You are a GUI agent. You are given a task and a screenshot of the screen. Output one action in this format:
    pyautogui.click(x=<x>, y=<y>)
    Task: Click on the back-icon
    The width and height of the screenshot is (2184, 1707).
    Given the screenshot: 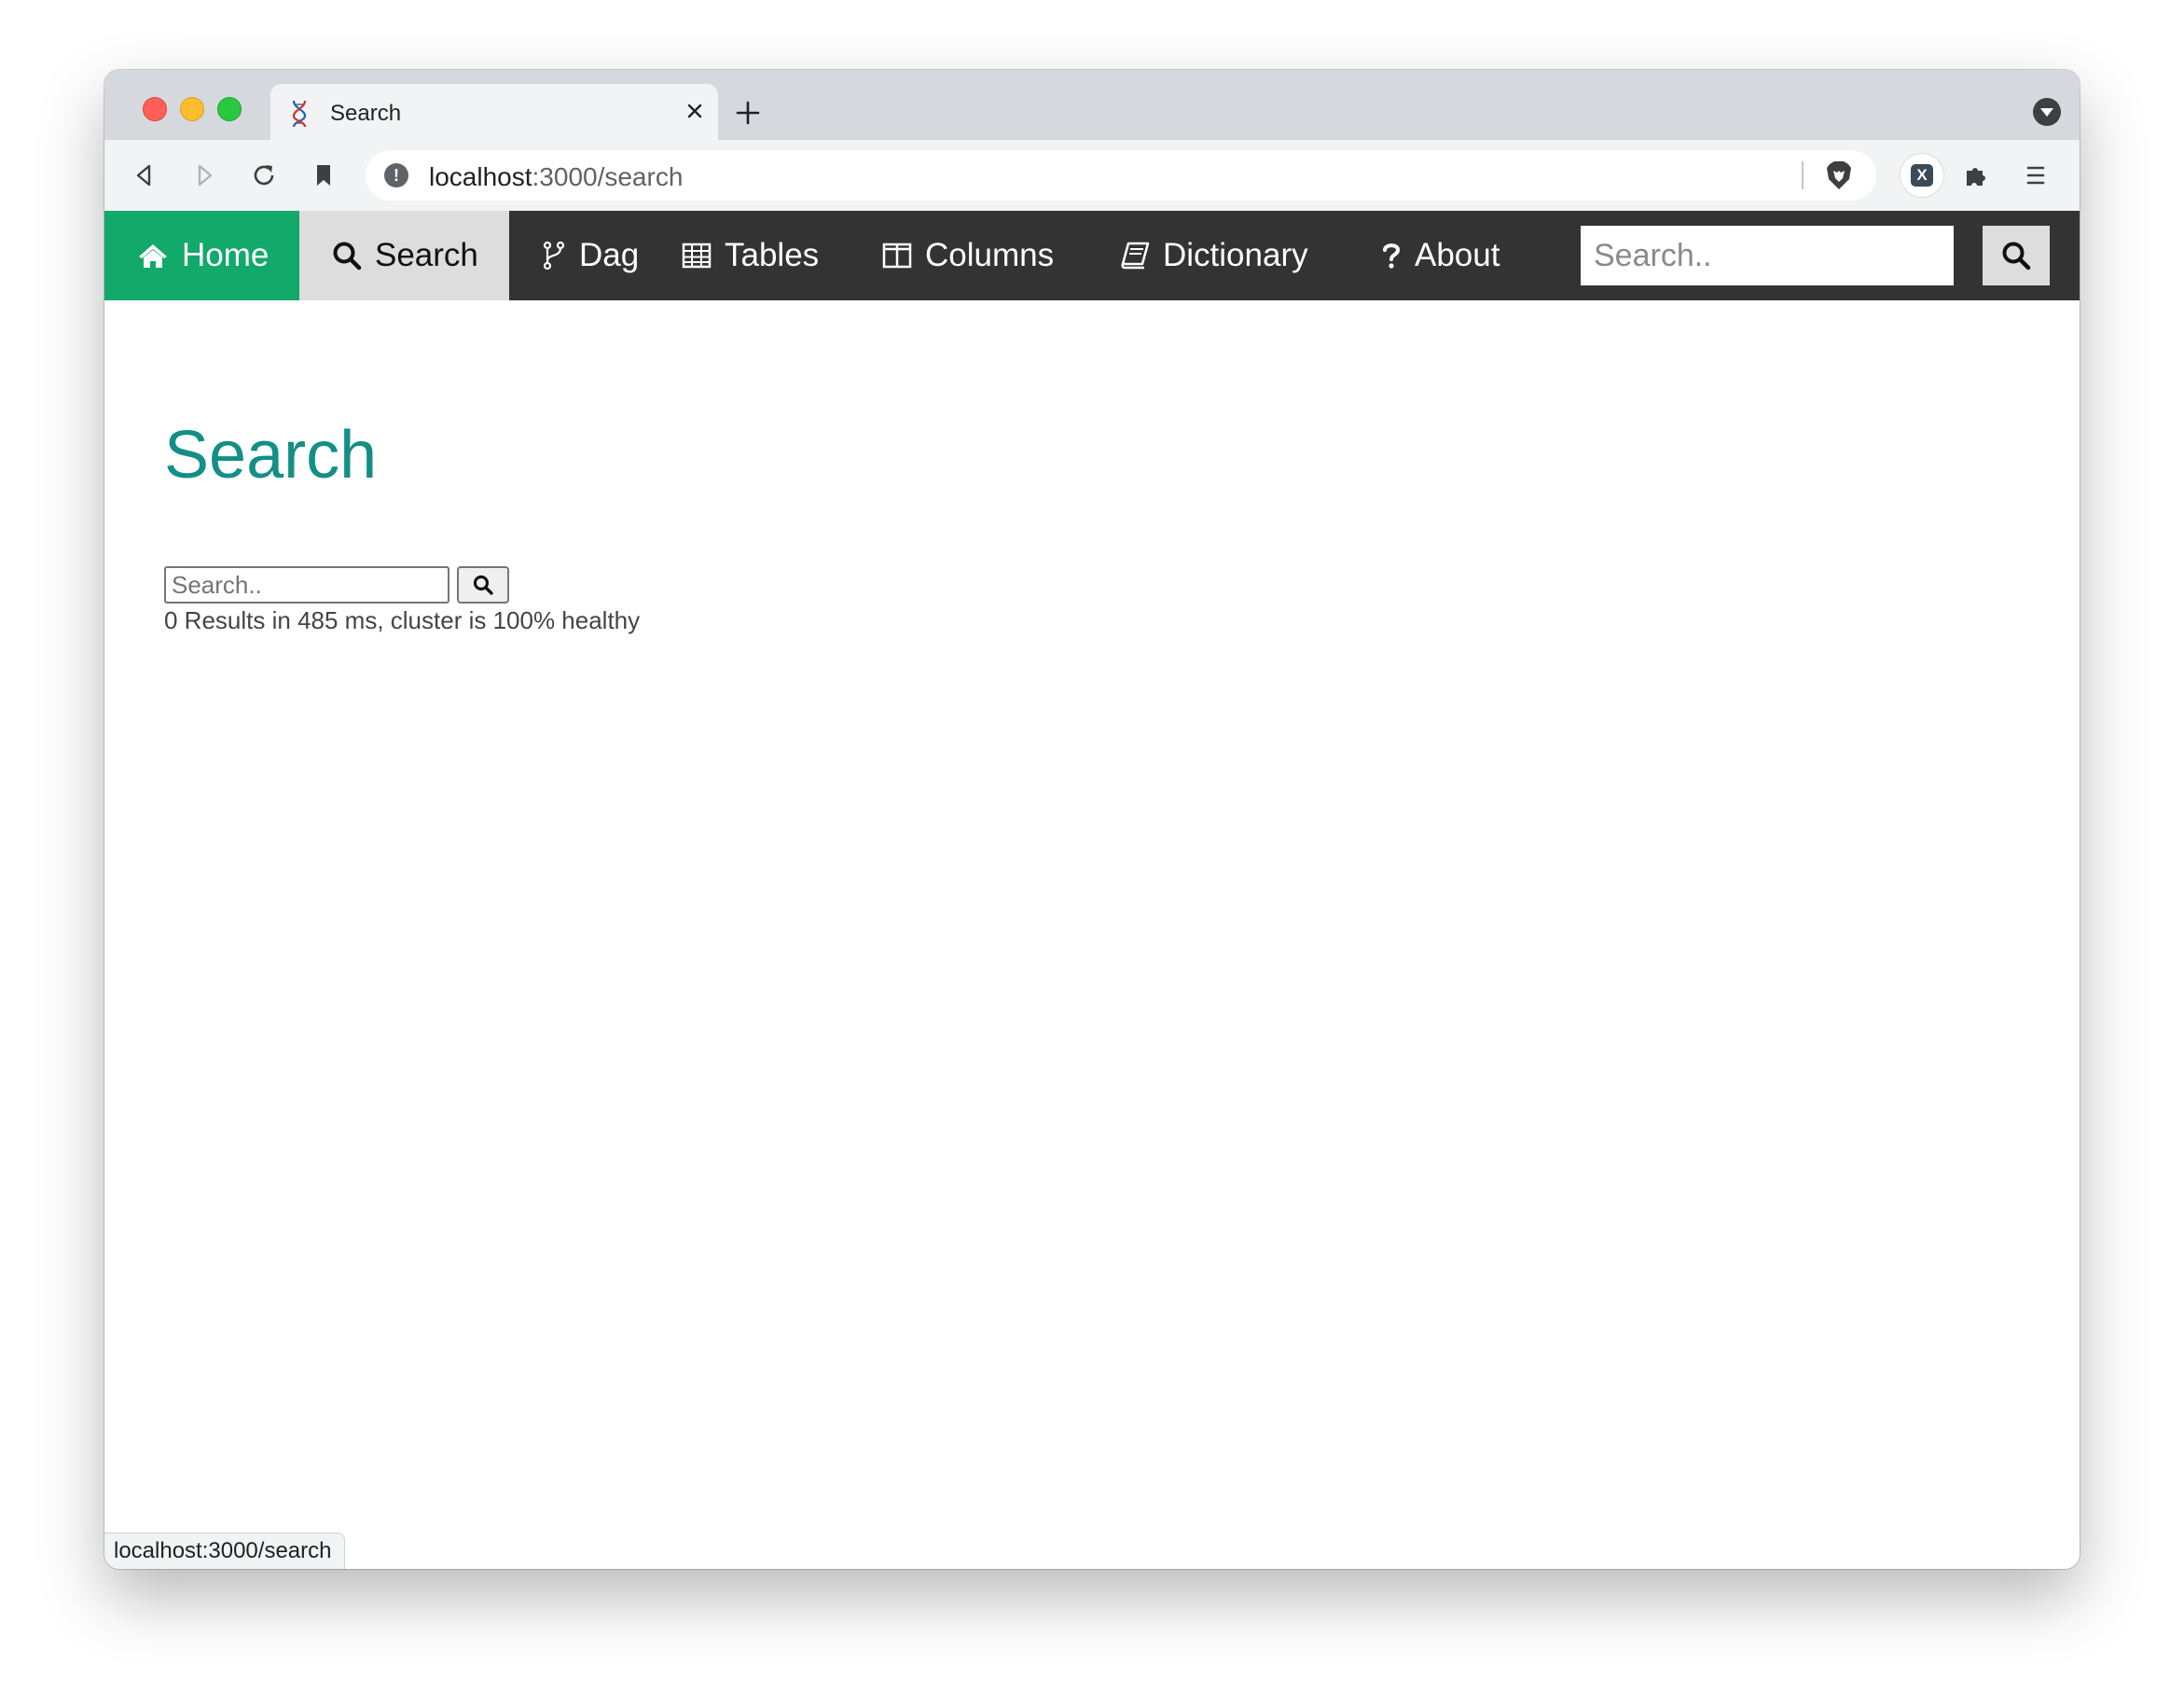 What is the action you would take?
    pyautogui.click(x=145, y=175)
    